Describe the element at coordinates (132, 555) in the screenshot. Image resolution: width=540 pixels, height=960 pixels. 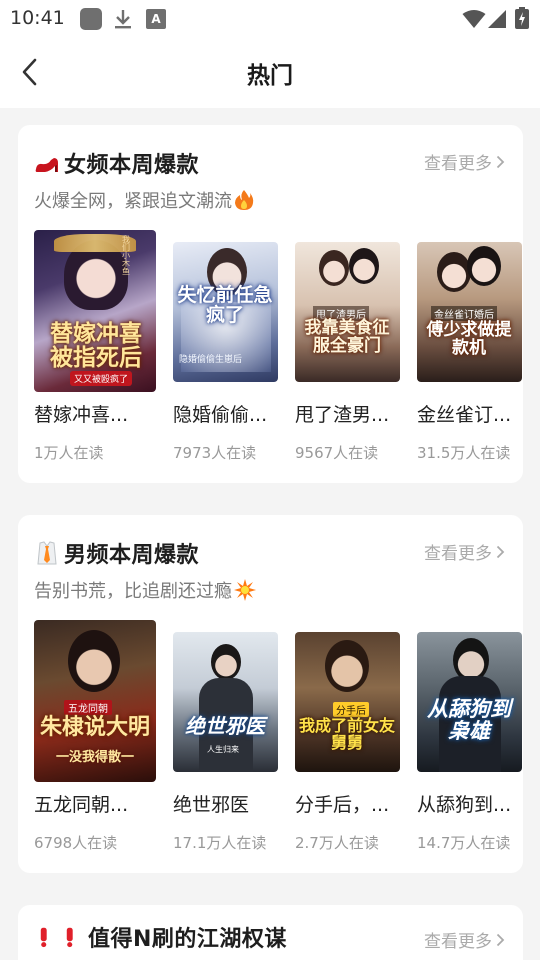
I see `section-title: 男频本周爆款` at that location.